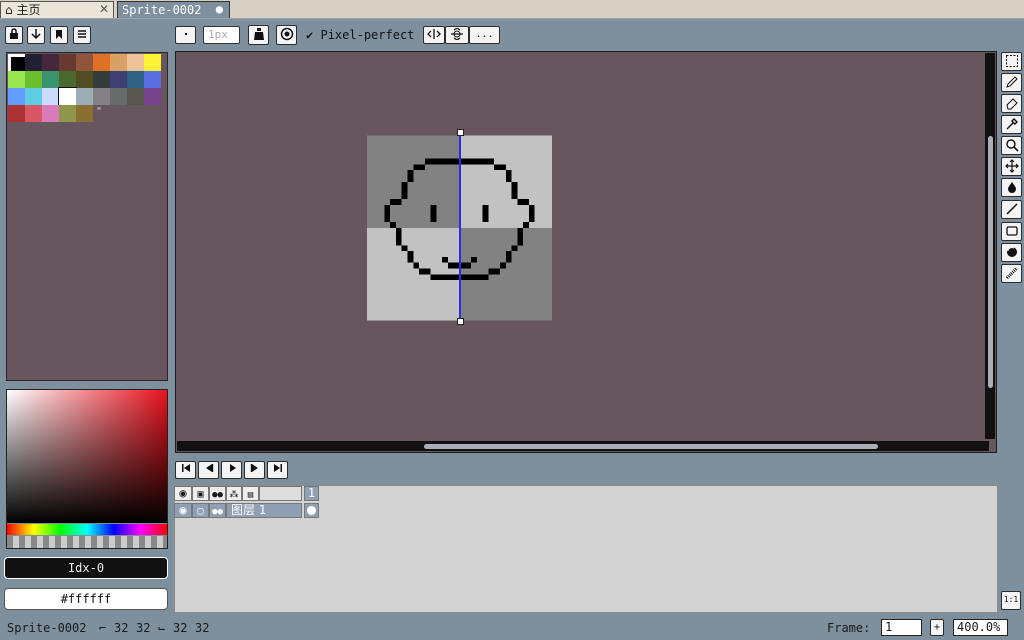 Image resolution: width=1024 pixels, height=640 pixels. I want to click on zoom-actual-size-button: 1:1, so click(1011, 600).